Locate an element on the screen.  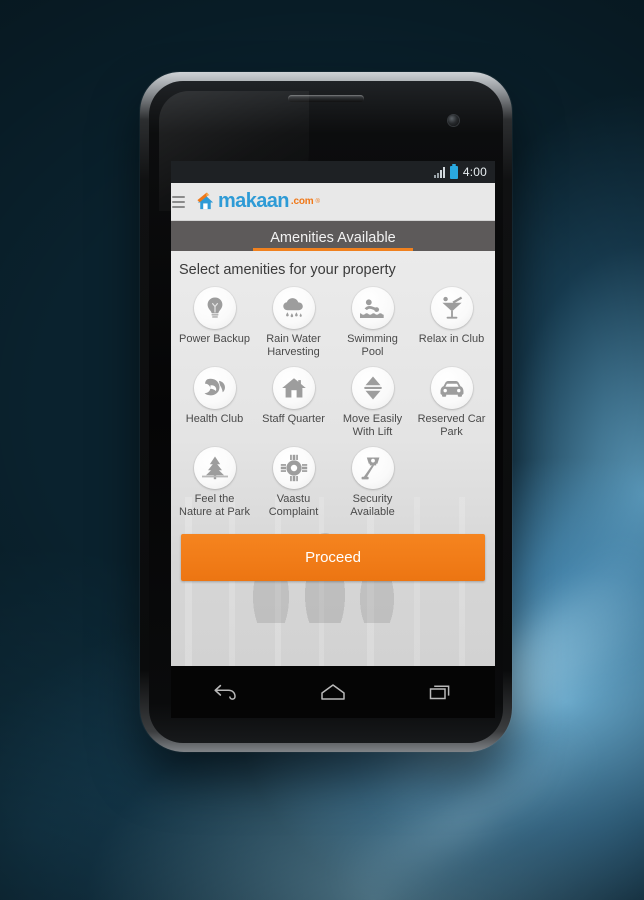
amenity-label: Security Available is located at coordinates (372, 505).